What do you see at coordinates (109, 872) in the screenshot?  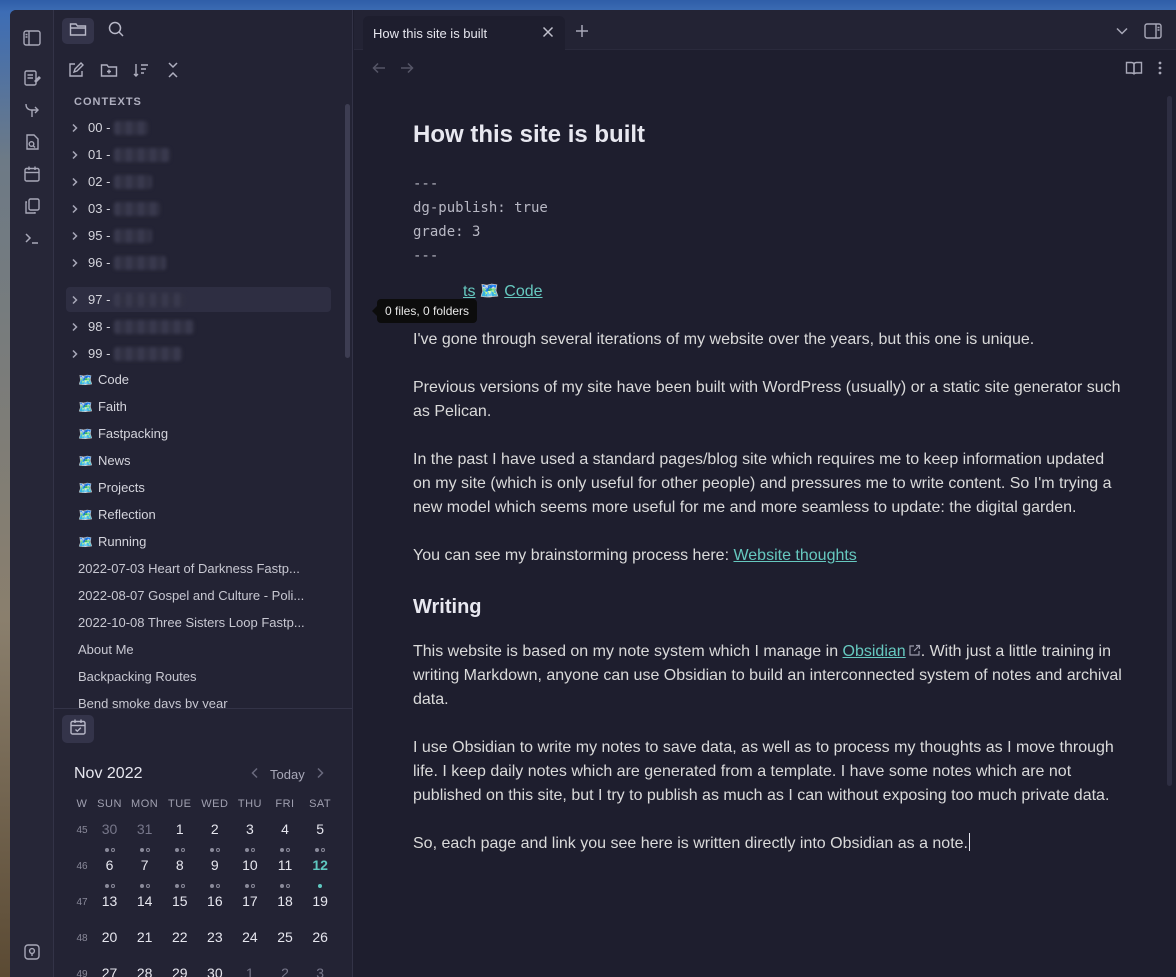 I see `calendar-day: 6` at bounding box center [109, 872].